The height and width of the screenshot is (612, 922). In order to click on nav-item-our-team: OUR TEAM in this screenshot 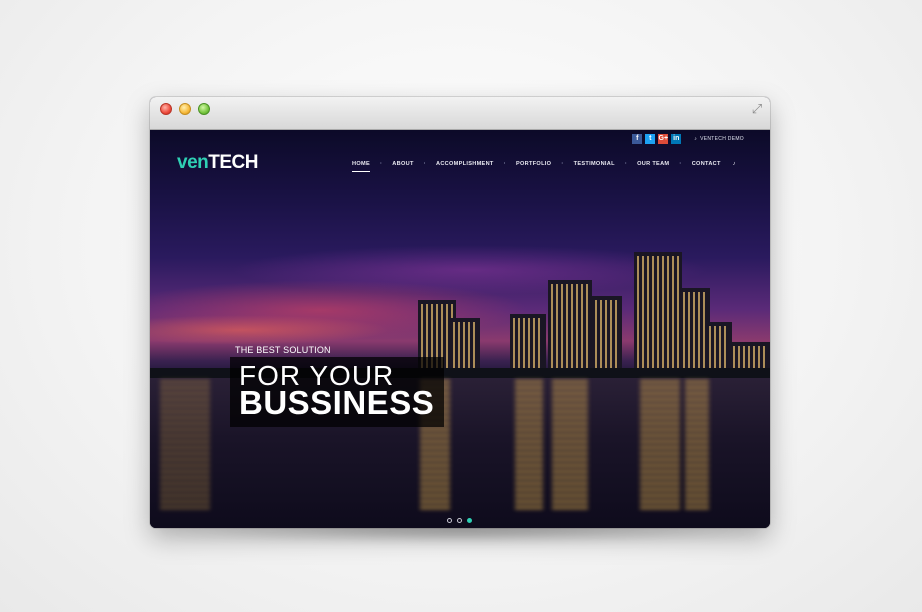, I will do `click(653, 164)`.